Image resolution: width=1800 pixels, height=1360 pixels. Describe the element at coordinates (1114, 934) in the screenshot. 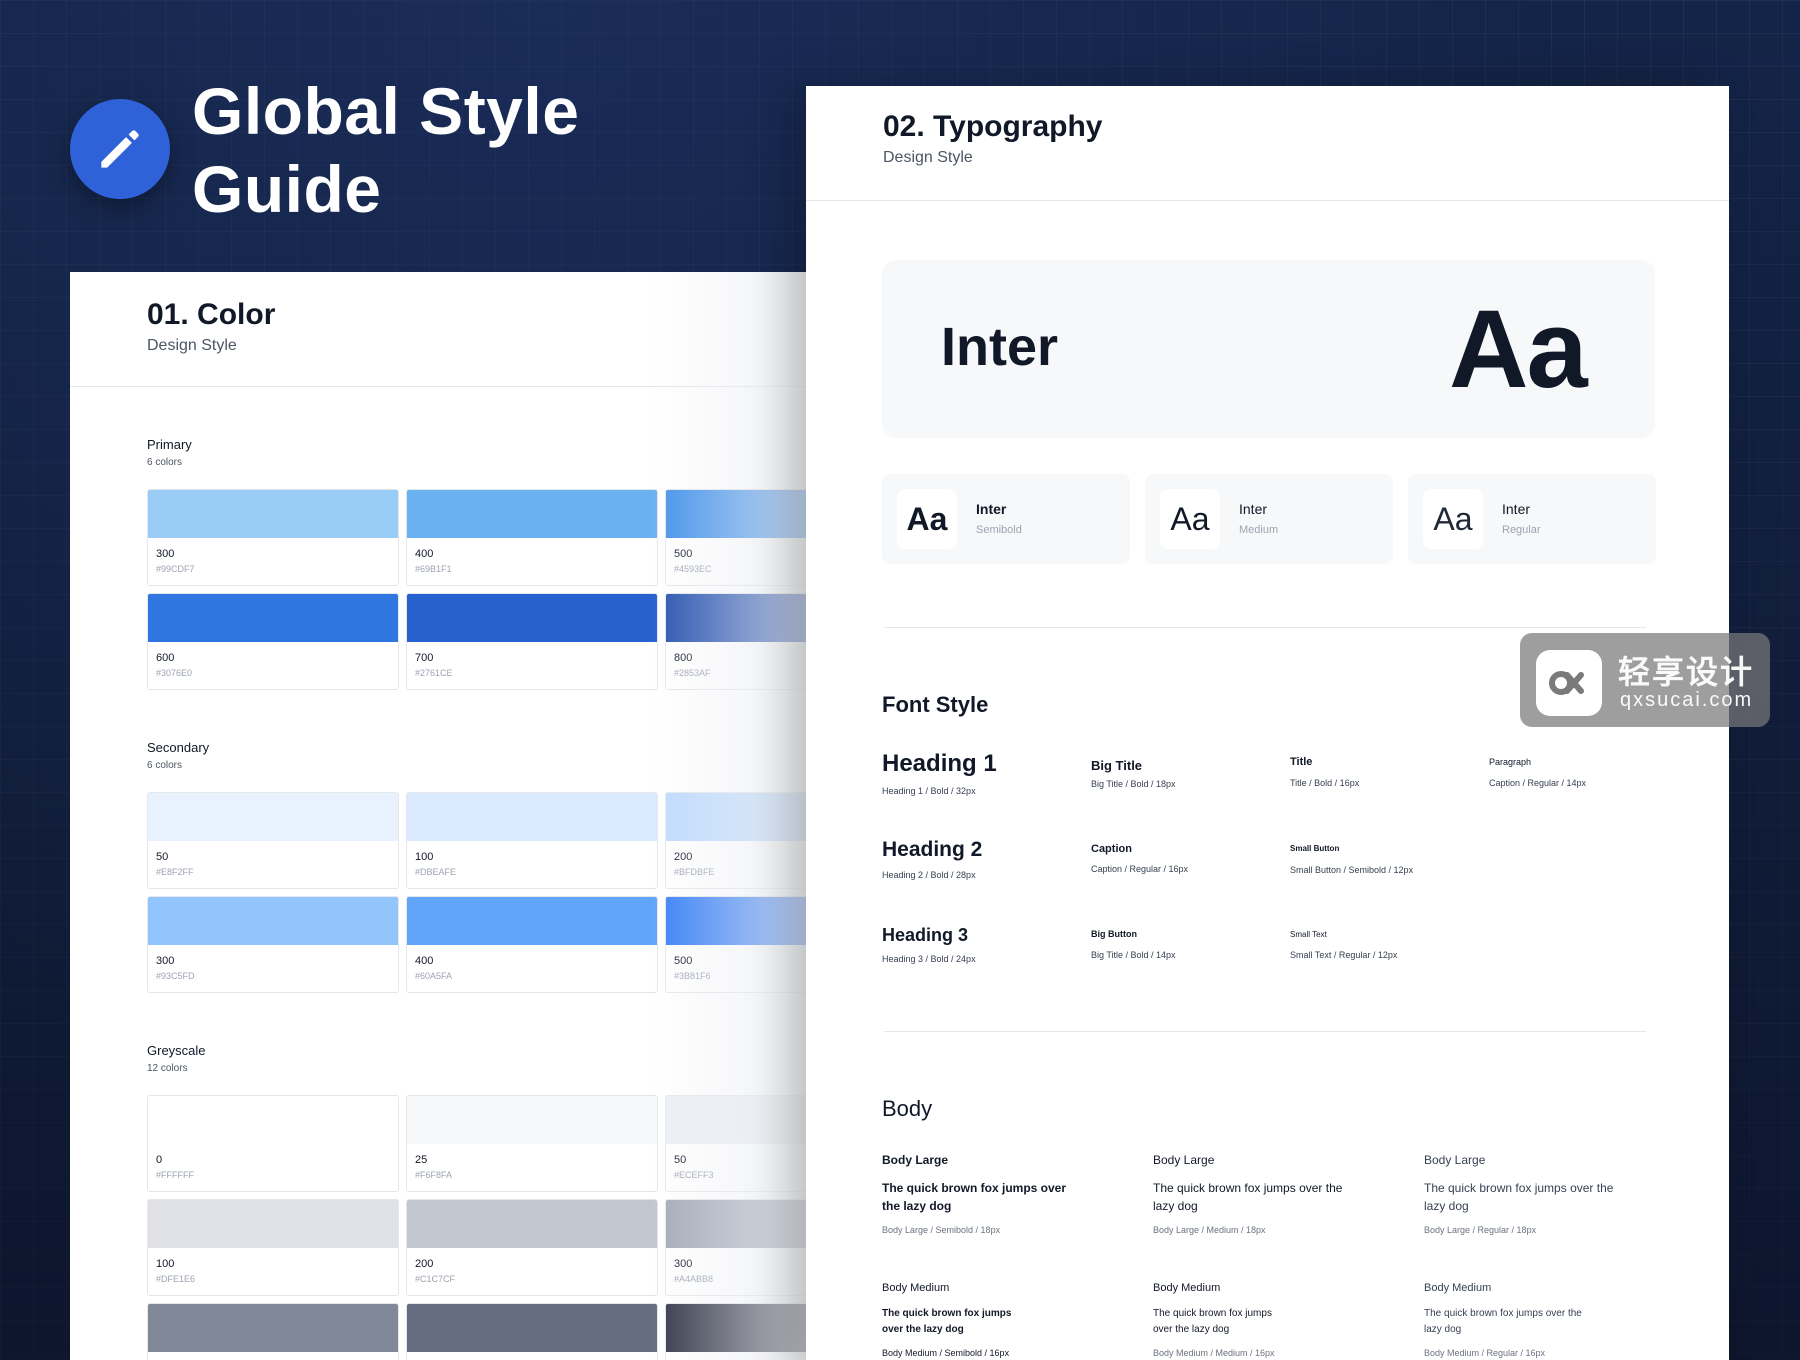

I see `font-style-name: Big Button` at that location.